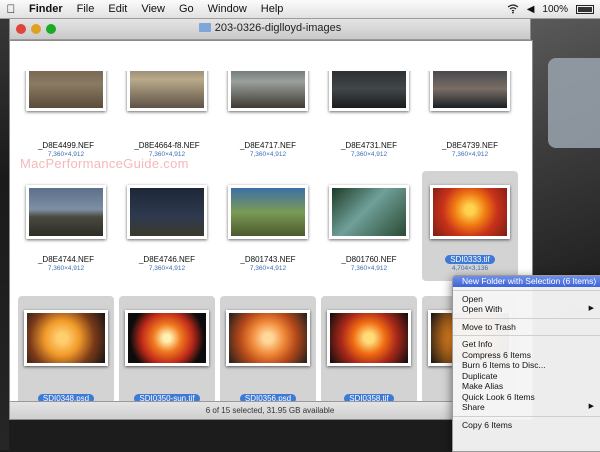 The height and width of the screenshot is (452, 600). Describe the element at coordinates (473, 407) in the screenshot. I see `context-menu-item-label: Share` at that location.